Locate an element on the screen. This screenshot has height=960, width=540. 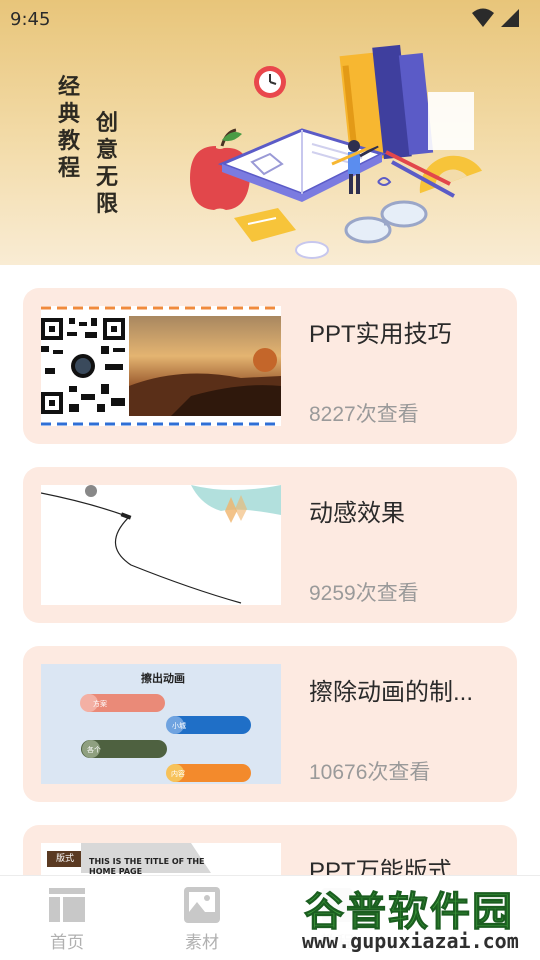
watermark: 谷普软件园 www.gupuxiazai.com is located at coordinates (418, 917).